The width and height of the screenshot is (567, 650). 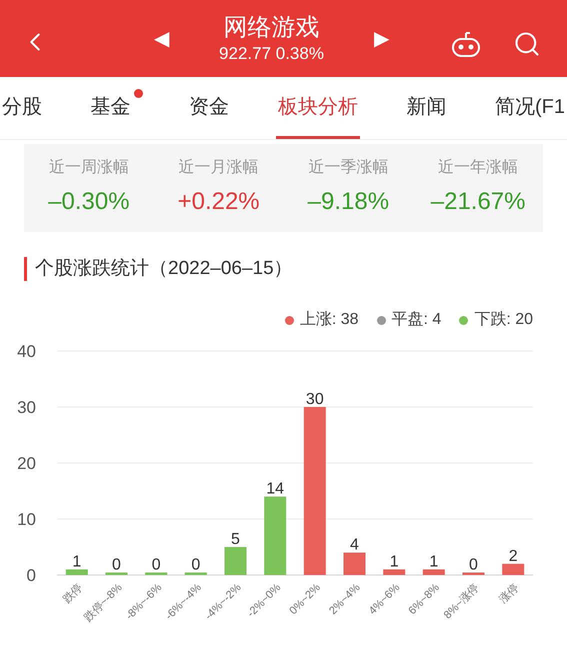 What do you see at coordinates (162, 39) in the screenshot?
I see `previous-button: ◀` at bounding box center [162, 39].